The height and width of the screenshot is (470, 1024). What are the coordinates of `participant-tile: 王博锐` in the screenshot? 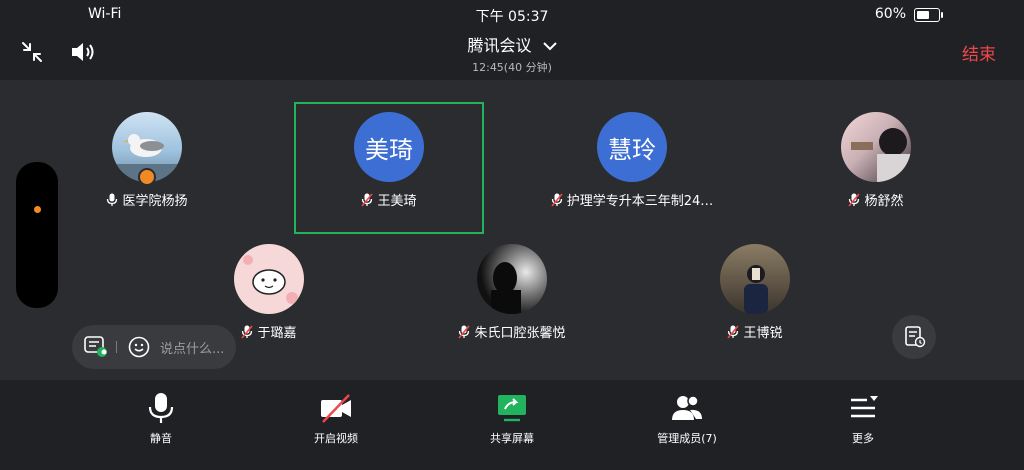 It's located at (755, 292).